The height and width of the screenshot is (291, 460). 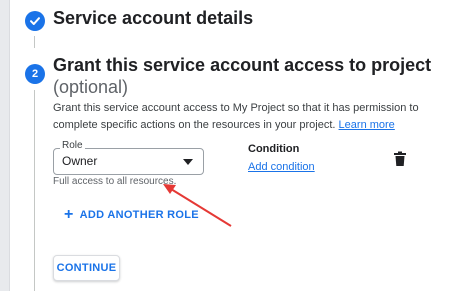 What do you see at coordinates (80, 161) in the screenshot?
I see `role-value: Owner` at bounding box center [80, 161].